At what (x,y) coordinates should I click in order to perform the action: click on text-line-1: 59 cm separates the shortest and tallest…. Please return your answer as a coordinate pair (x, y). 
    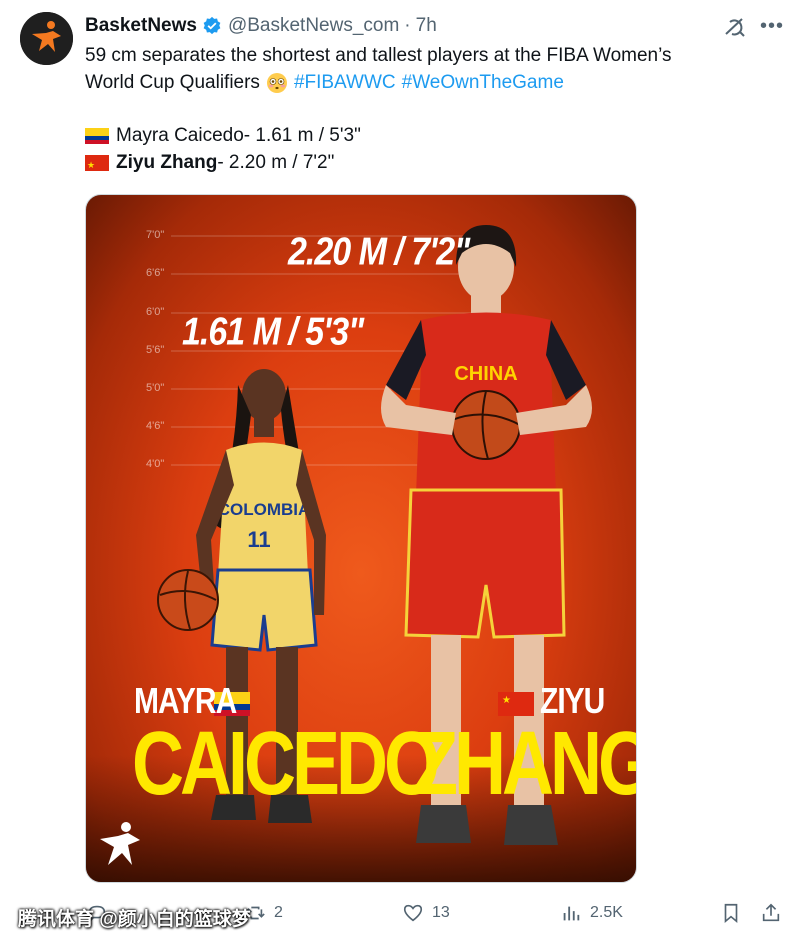
    Looking at the image, I should click on (378, 55).